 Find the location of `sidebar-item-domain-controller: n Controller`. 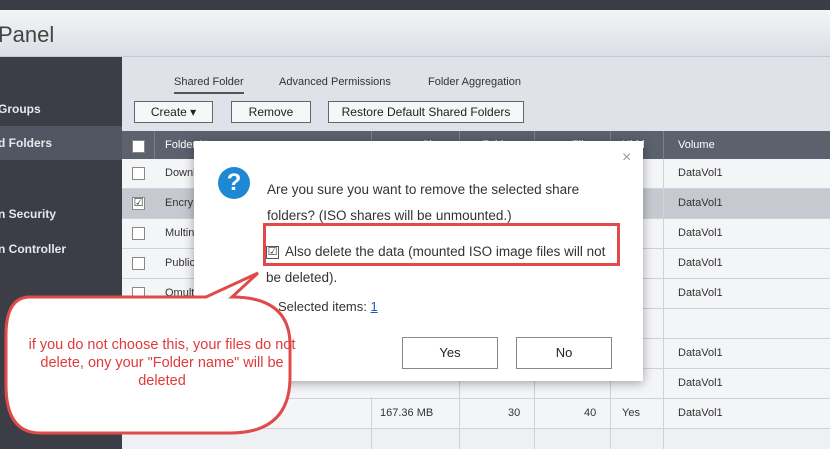

sidebar-item-domain-controller: n Controller is located at coordinates (61, 249).